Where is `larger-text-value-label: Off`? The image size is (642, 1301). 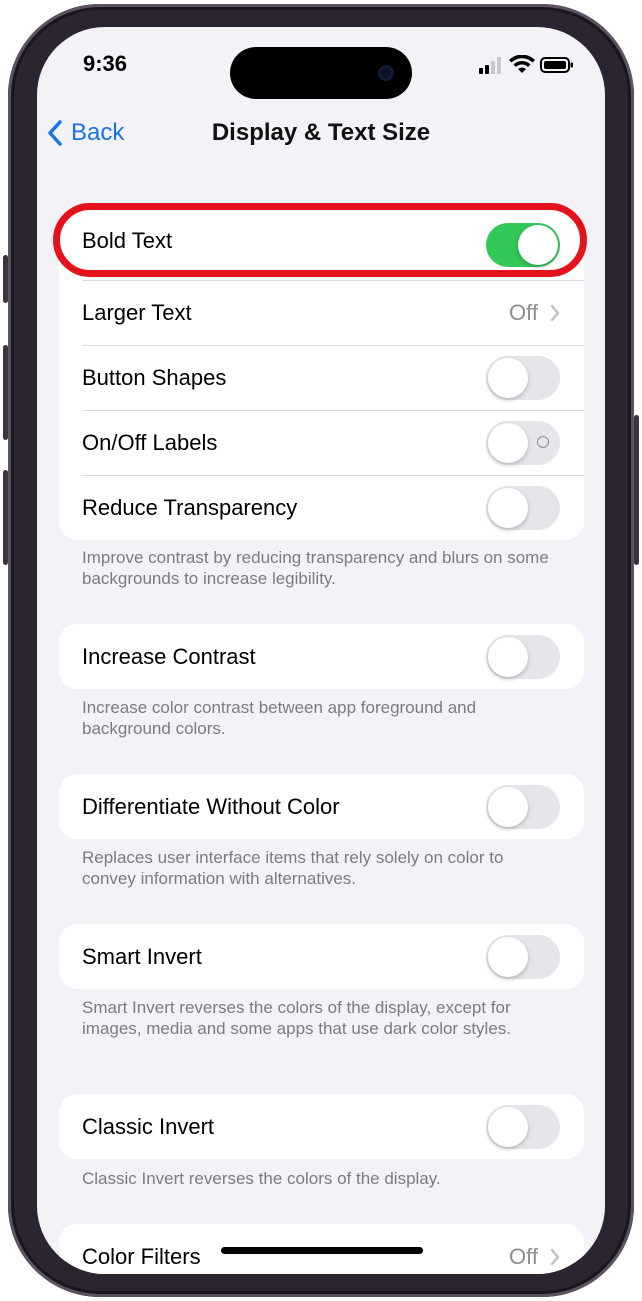
larger-text-value-label: Off is located at coordinates (523, 312).